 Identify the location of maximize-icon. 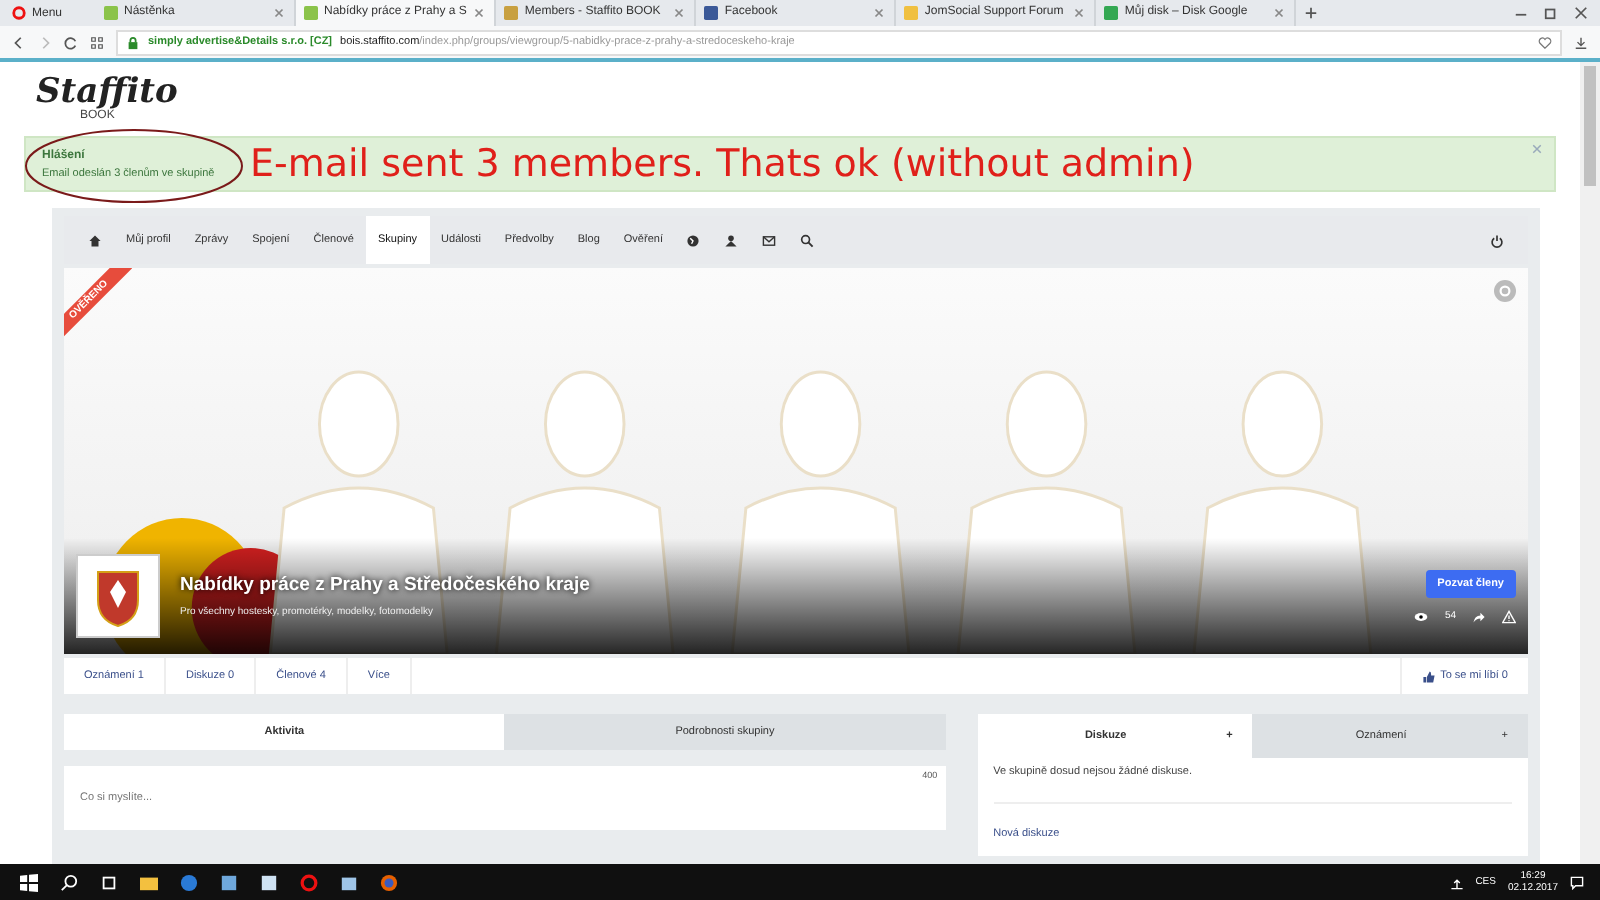
(1551, 13).